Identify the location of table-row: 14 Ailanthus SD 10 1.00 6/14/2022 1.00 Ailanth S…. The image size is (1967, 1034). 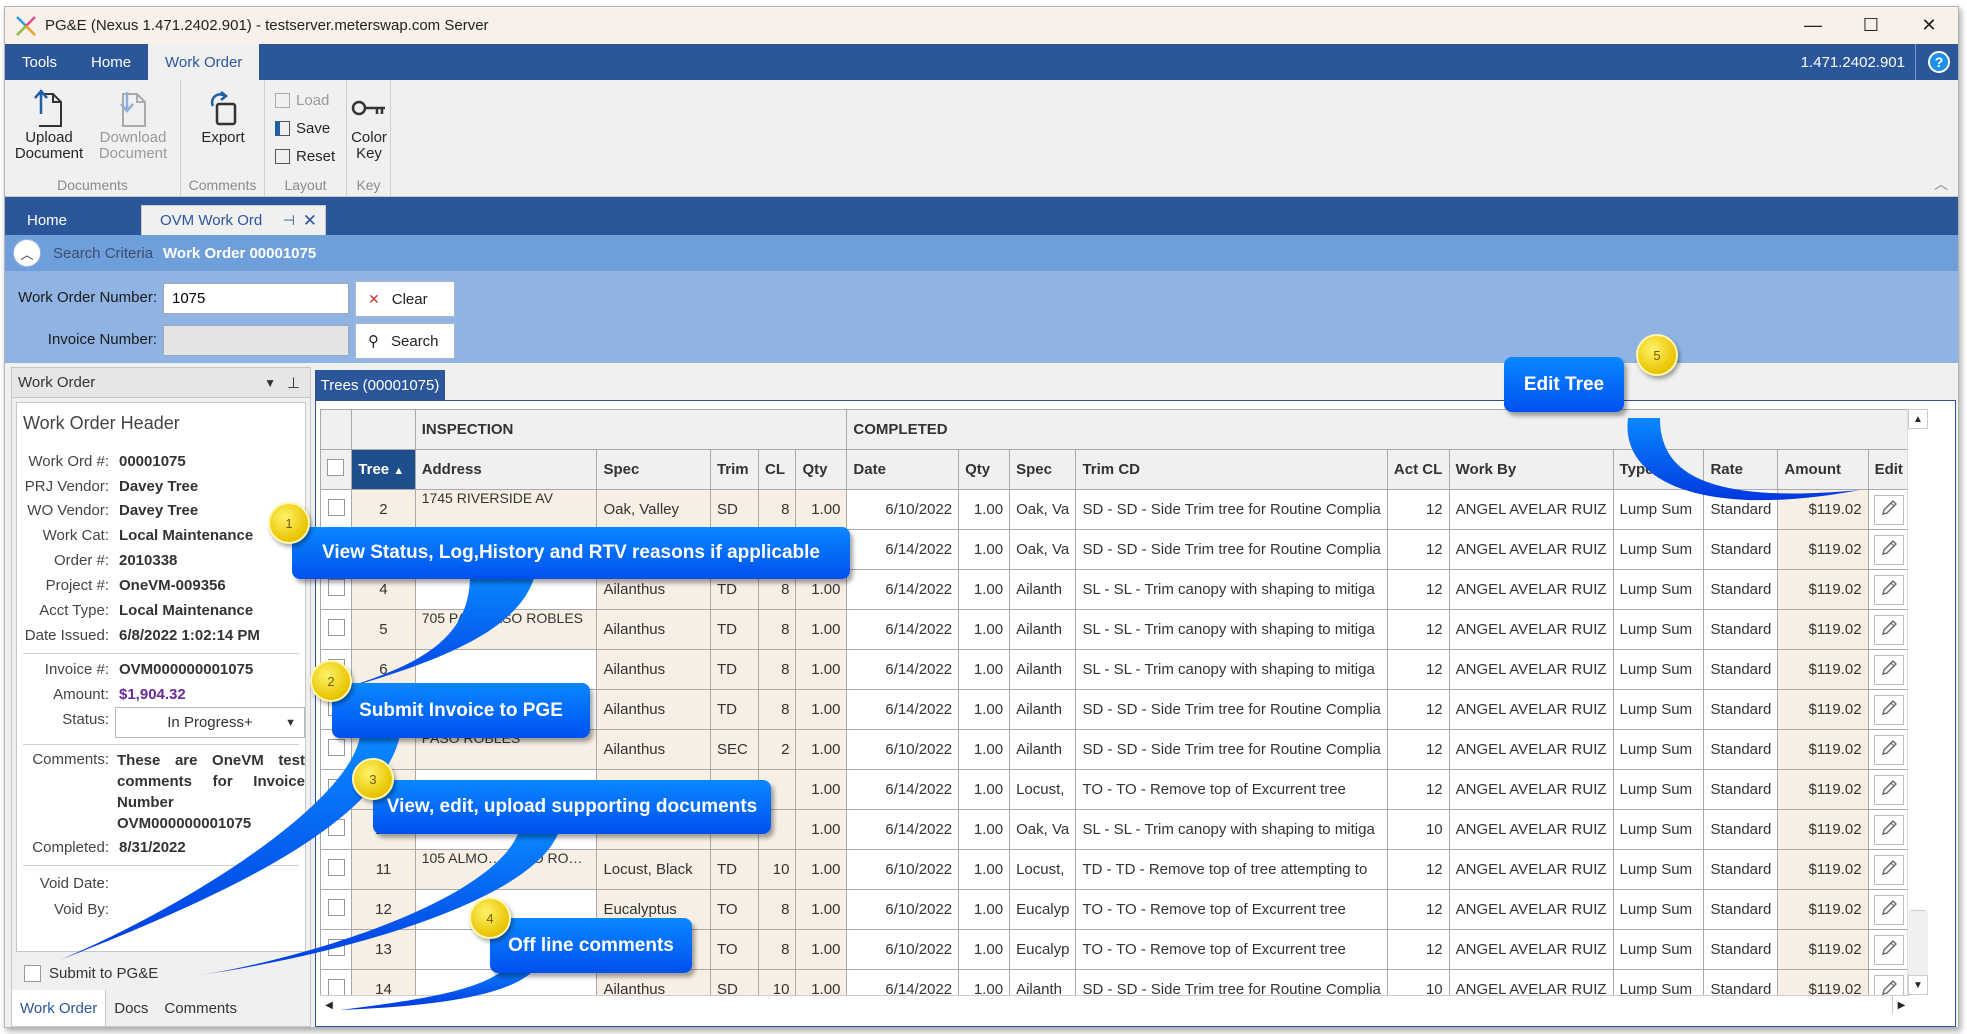
(1115, 982).